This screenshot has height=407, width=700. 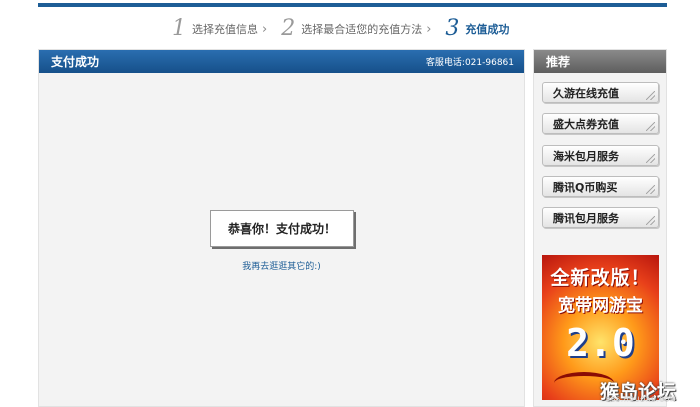 I want to click on step-3-number: 3, so click(x=452, y=28).